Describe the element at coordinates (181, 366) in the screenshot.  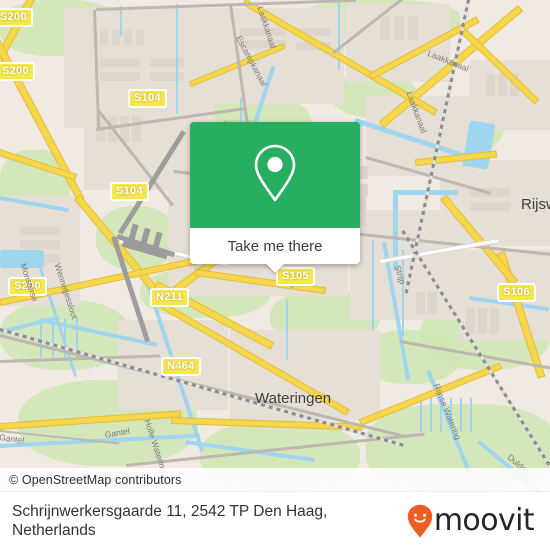
I see `road-shield: N464` at that location.